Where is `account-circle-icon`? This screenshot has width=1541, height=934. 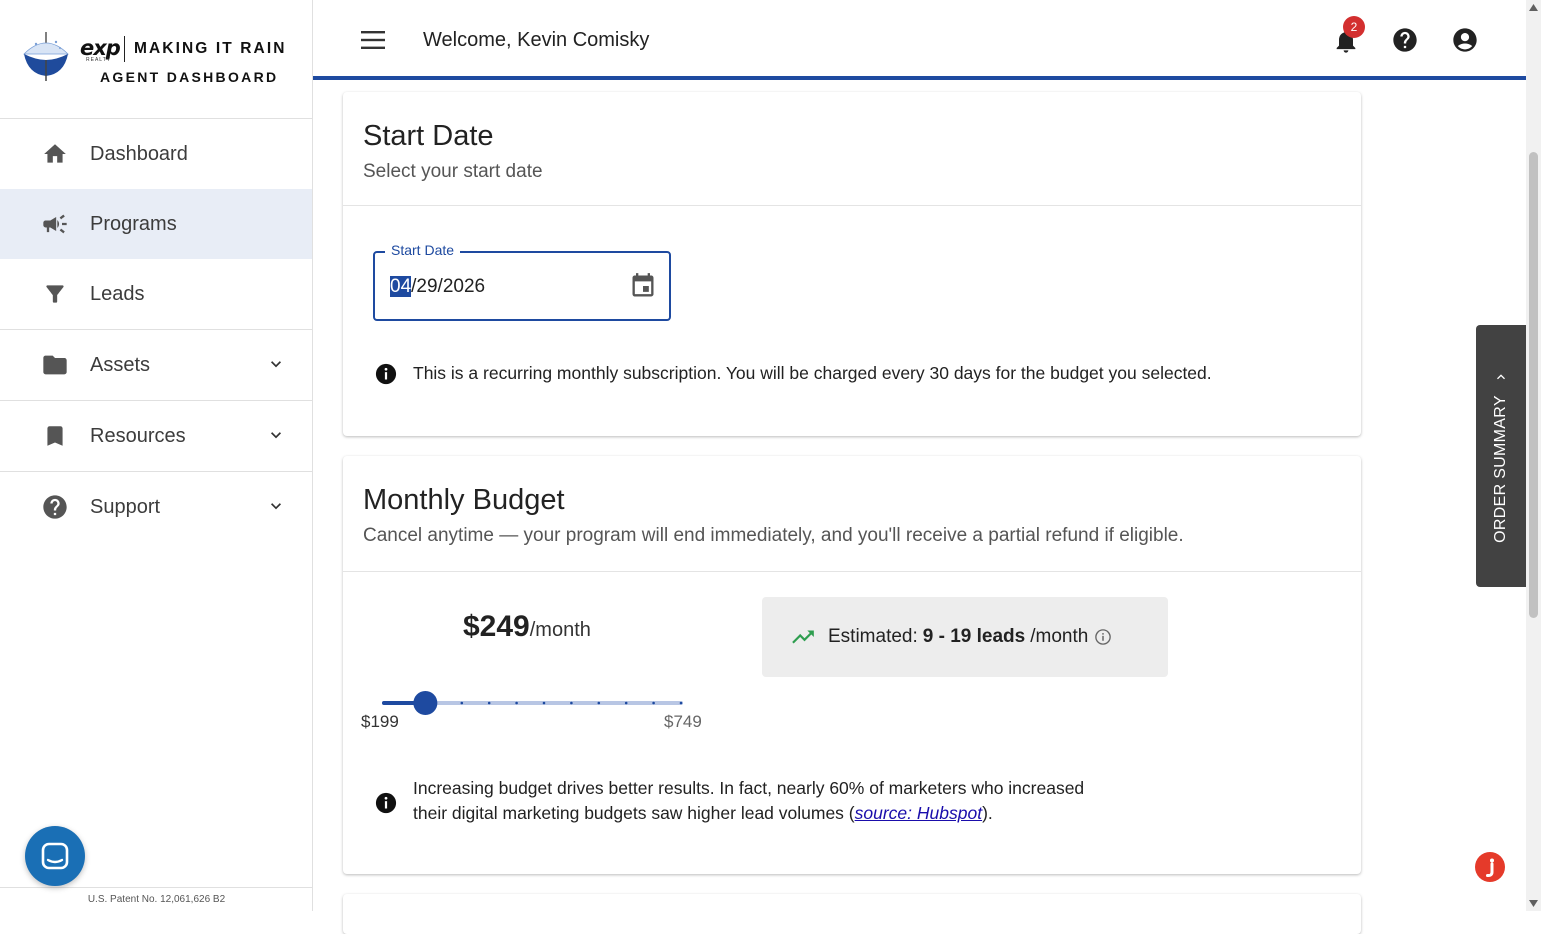
account-circle-icon is located at coordinates (1465, 40).